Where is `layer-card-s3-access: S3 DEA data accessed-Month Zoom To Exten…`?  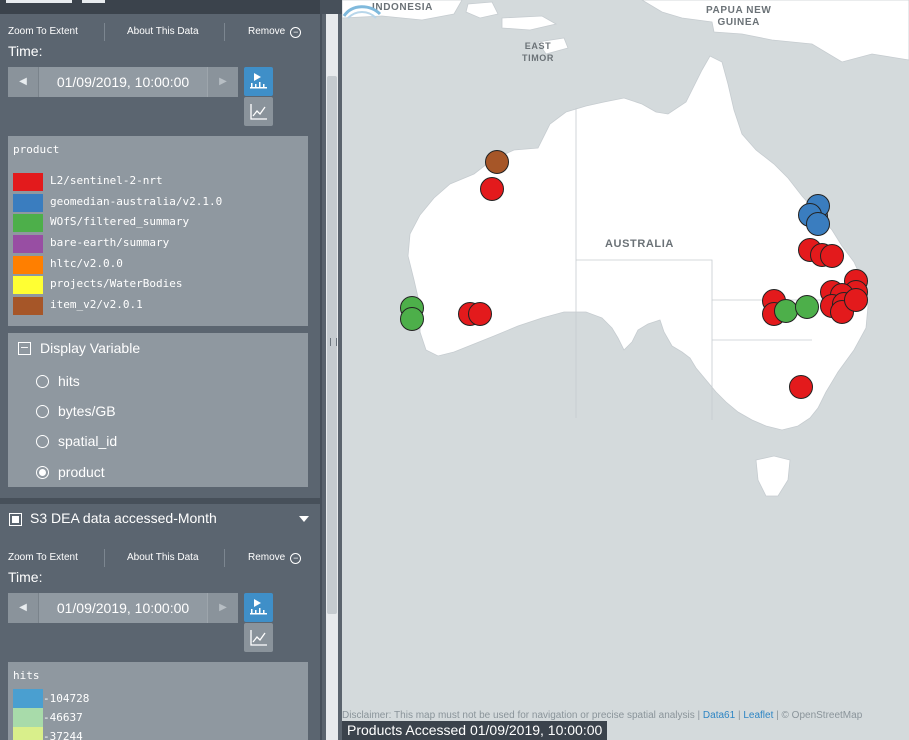 layer-card-s3-access: S3 DEA data accessed-Month Zoom To Exten… is located at coordinates (160, 622).